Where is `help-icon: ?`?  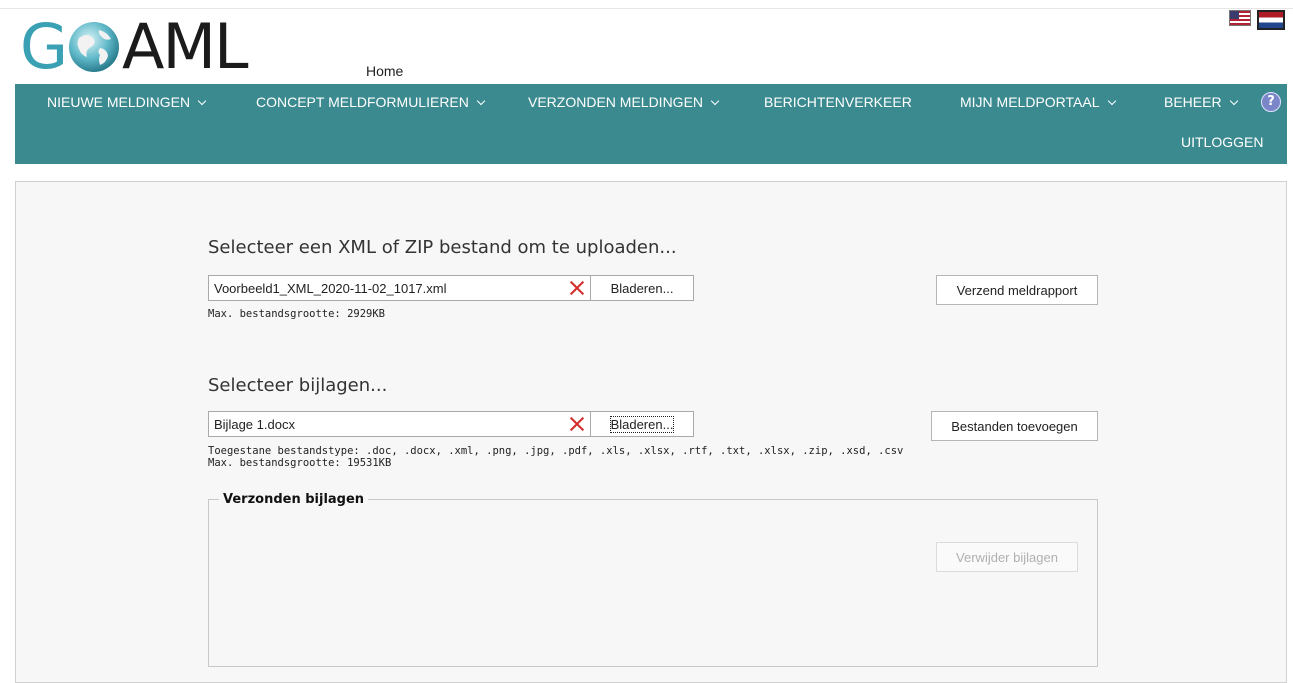
help-icon: ? is located at coordinates (1271, 102).